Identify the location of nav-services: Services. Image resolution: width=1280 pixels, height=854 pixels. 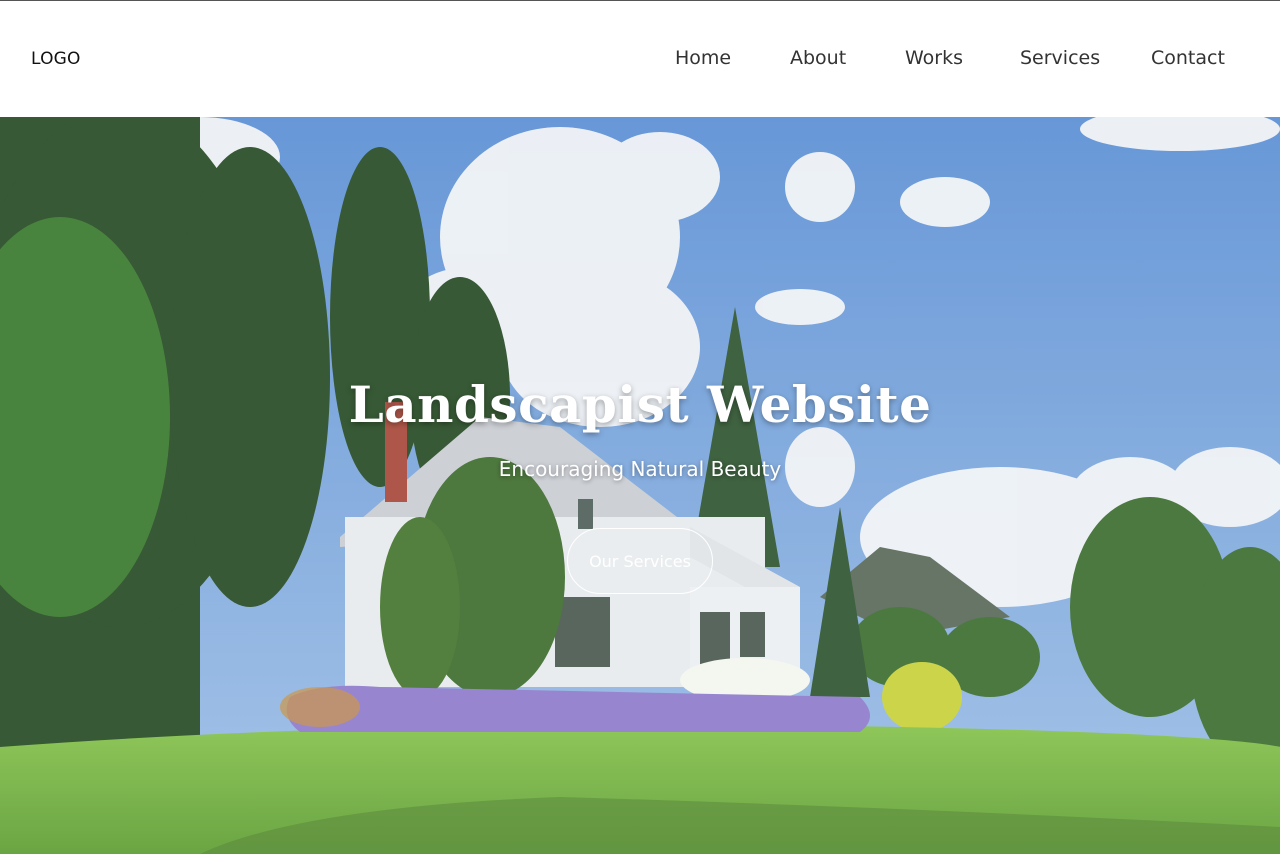
(1060, 58).